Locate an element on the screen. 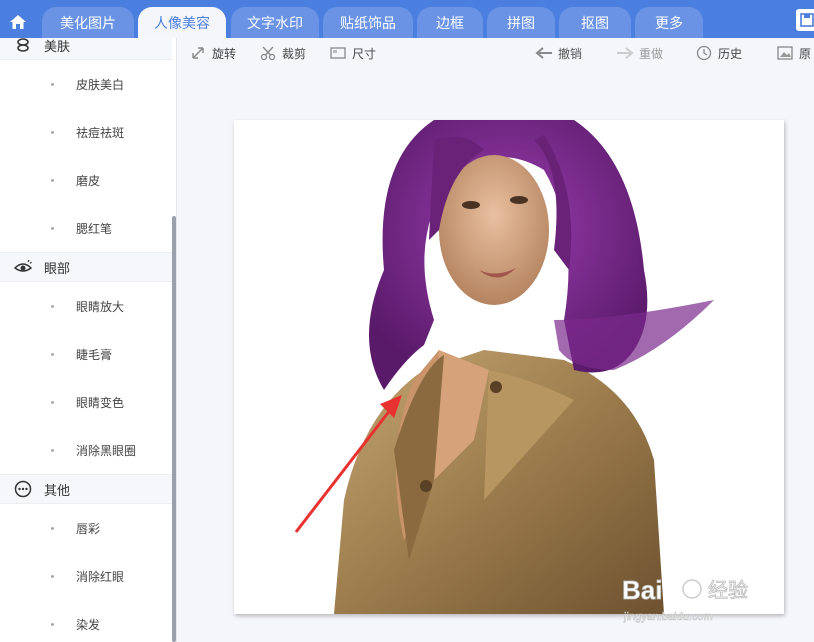 Image resolution: width=814 pixels, height=642 pixels. undo-button: 撤销 is located at coordinates (558, 53).